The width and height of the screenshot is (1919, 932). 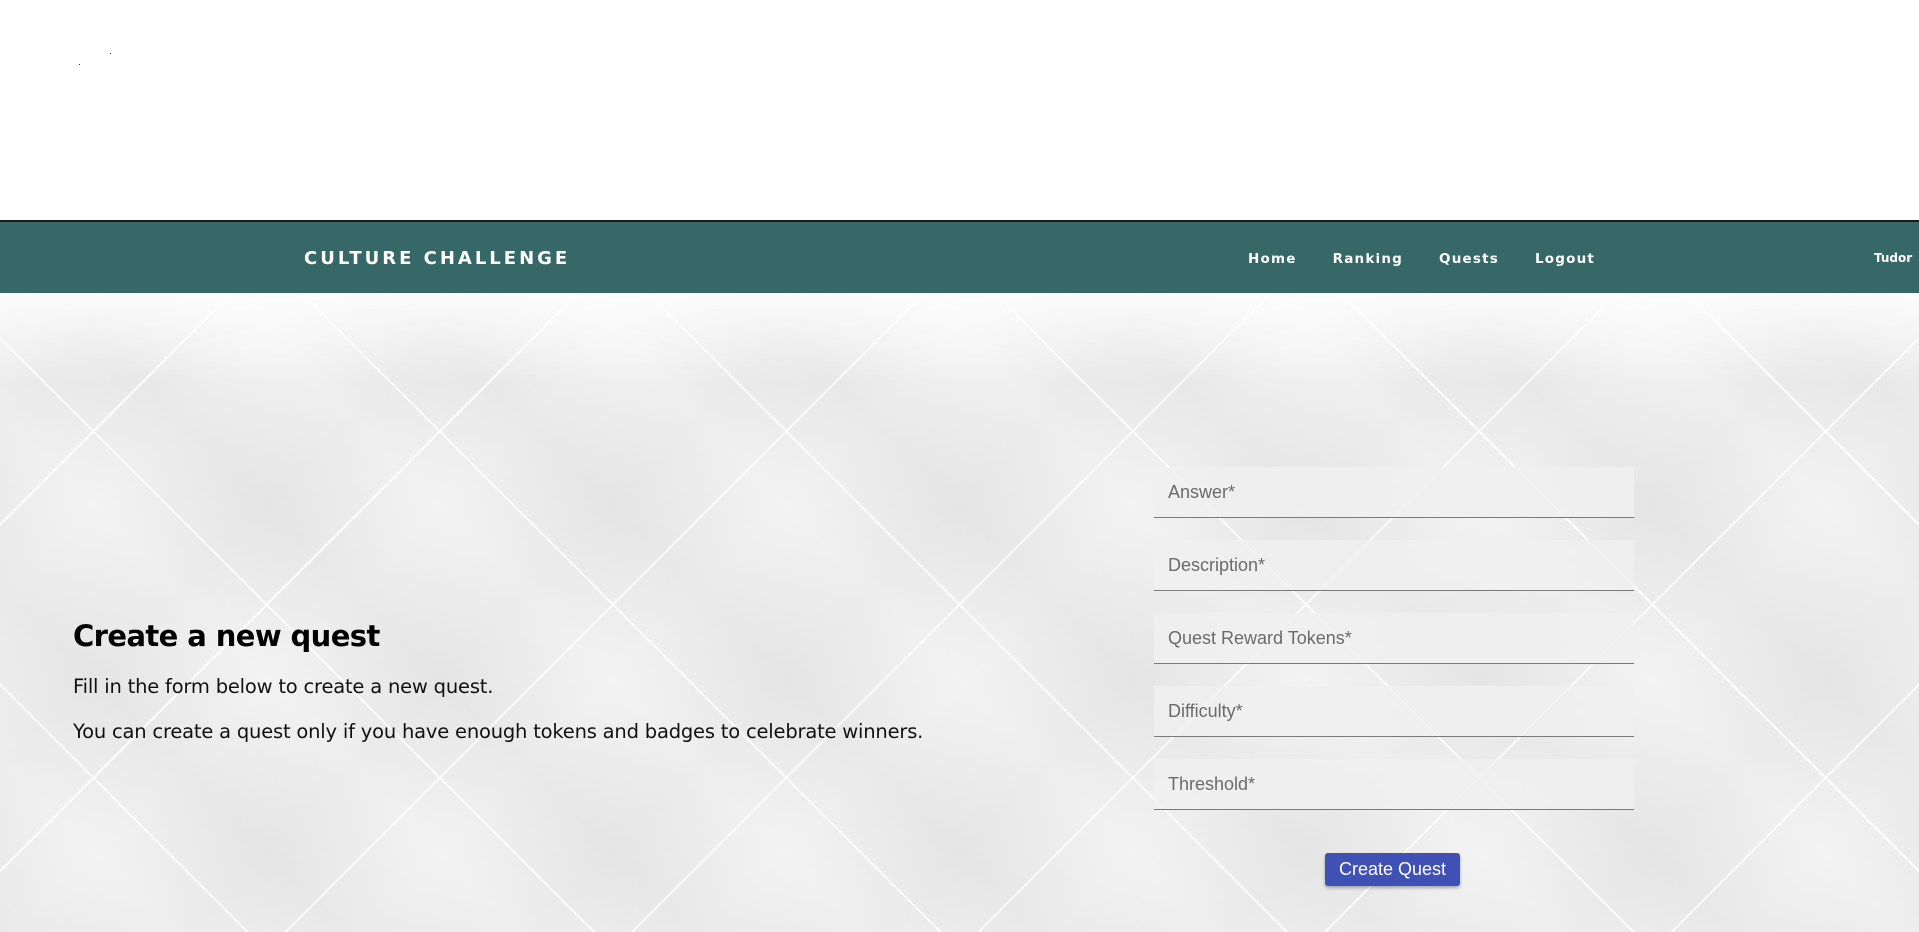 I want to click on threshold-input, so click(x=1394, y=784).